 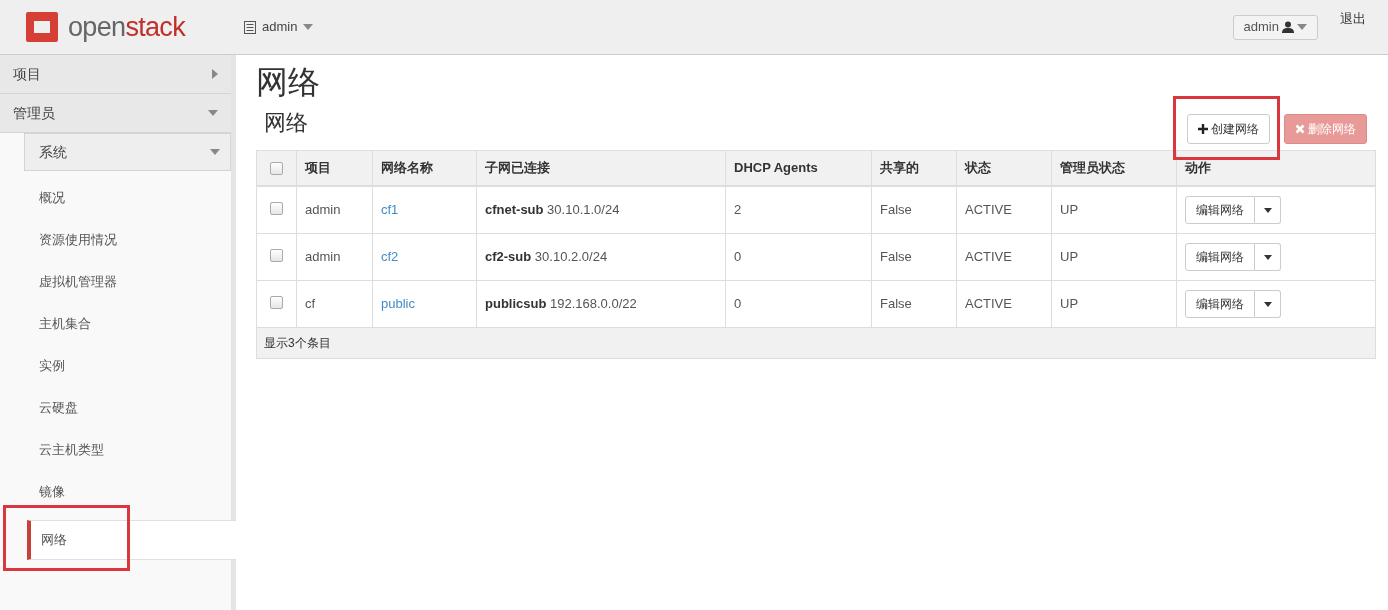 I want to click on sidebar-item: 云硬盘, so click(x=131, y=408).